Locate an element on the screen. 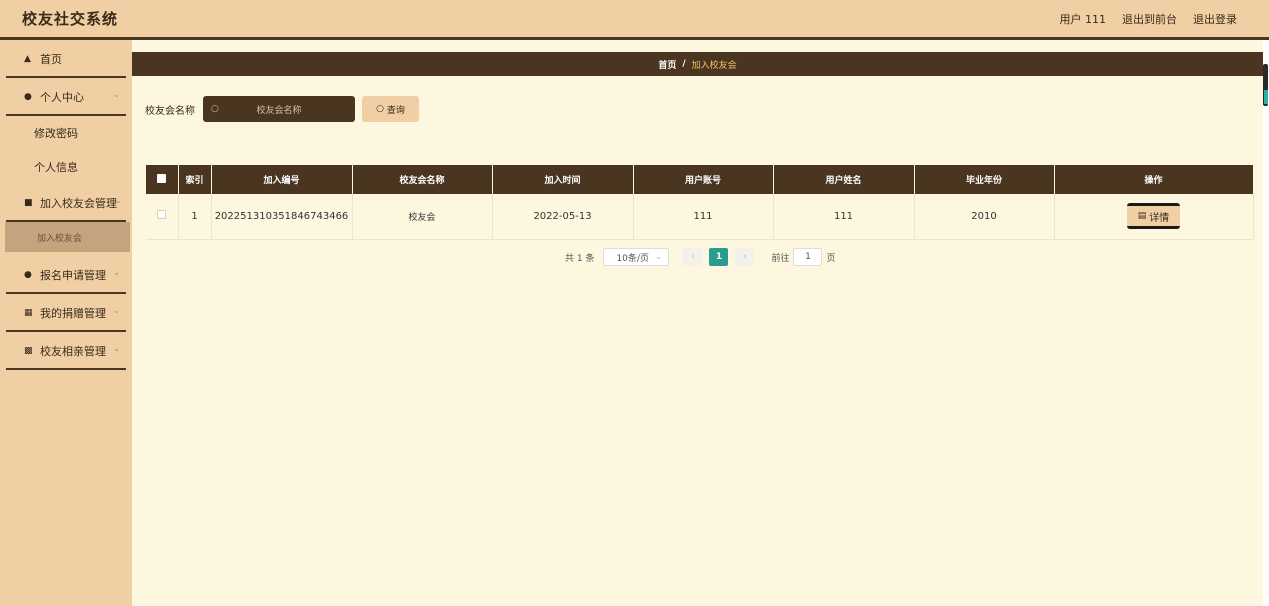  cell-join-time: 2022-05-13 is located at coordinates (563, 217).